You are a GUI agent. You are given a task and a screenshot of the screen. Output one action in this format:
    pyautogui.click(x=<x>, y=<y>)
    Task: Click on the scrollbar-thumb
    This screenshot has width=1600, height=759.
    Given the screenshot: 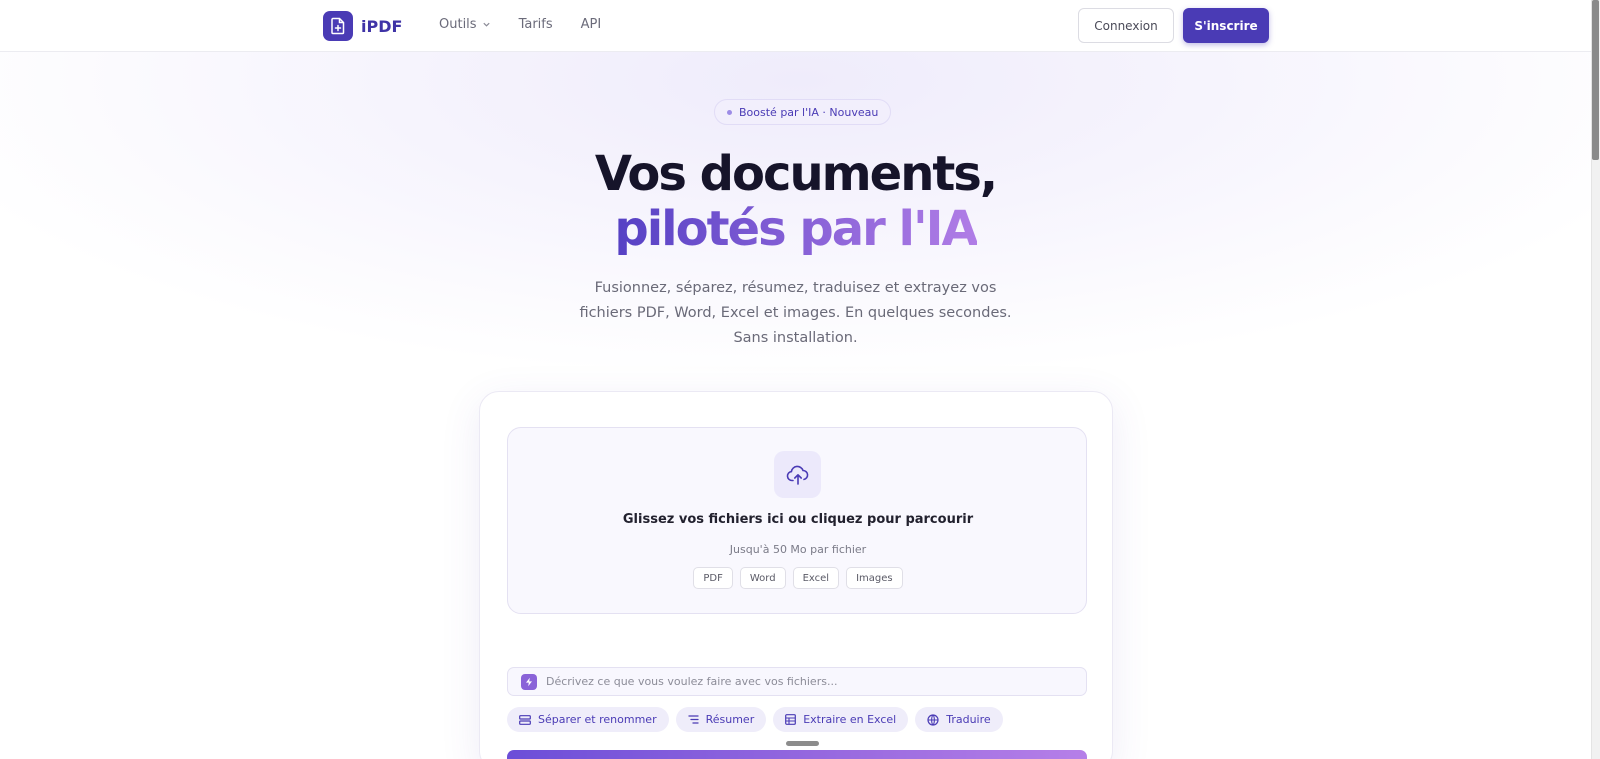 What is the action you would take?
    pyautogui.click(x=1595, y=80)
    